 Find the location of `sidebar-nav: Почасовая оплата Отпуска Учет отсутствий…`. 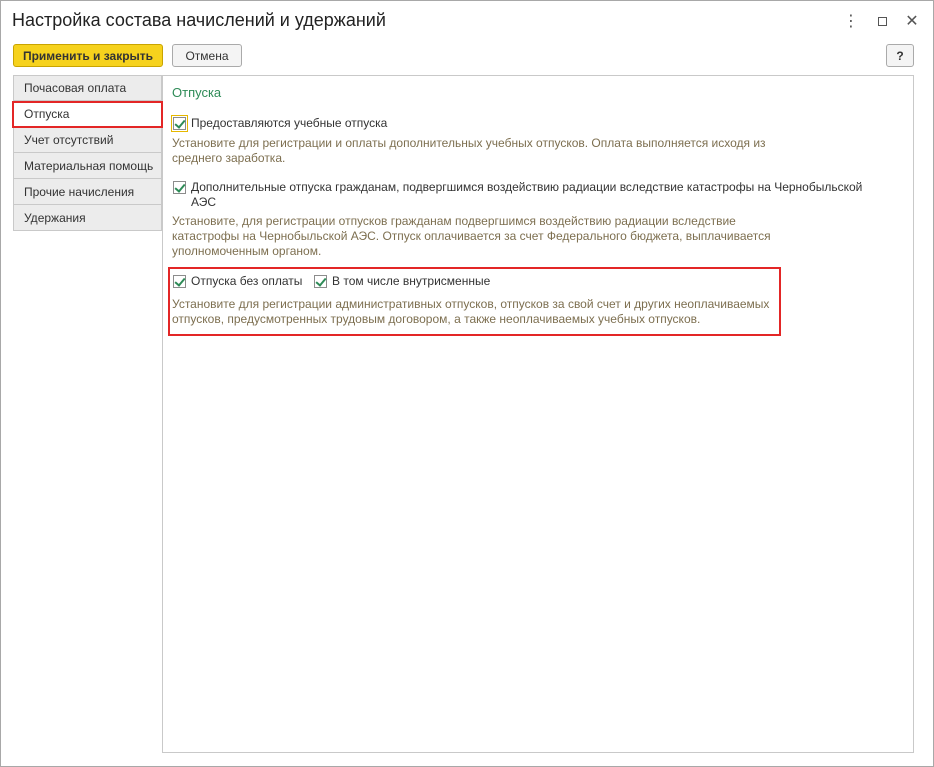

sidebar-nav: Почасовая оплата Отпуска Учет отсутствий… is located at coordinates (87, 153).